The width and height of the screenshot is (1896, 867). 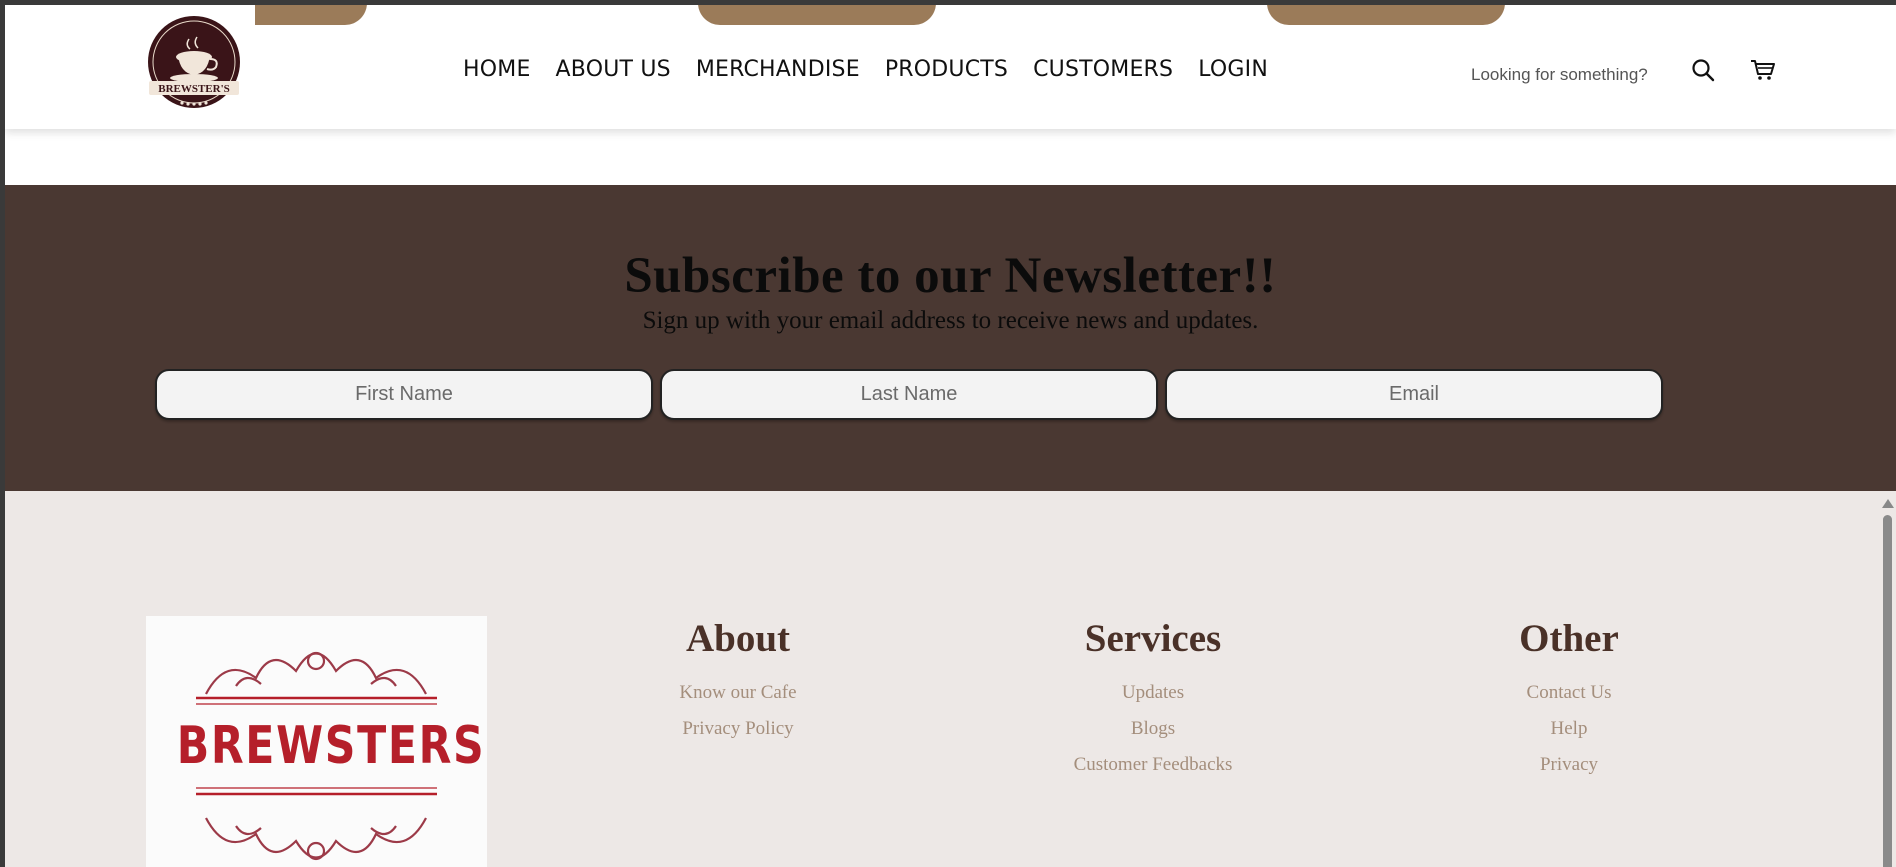 What do you see at coordinates (1569, 693) in the screenshot?
I see `footer-link-contact-us: Contact Us` at bounding box center [1569, 693].